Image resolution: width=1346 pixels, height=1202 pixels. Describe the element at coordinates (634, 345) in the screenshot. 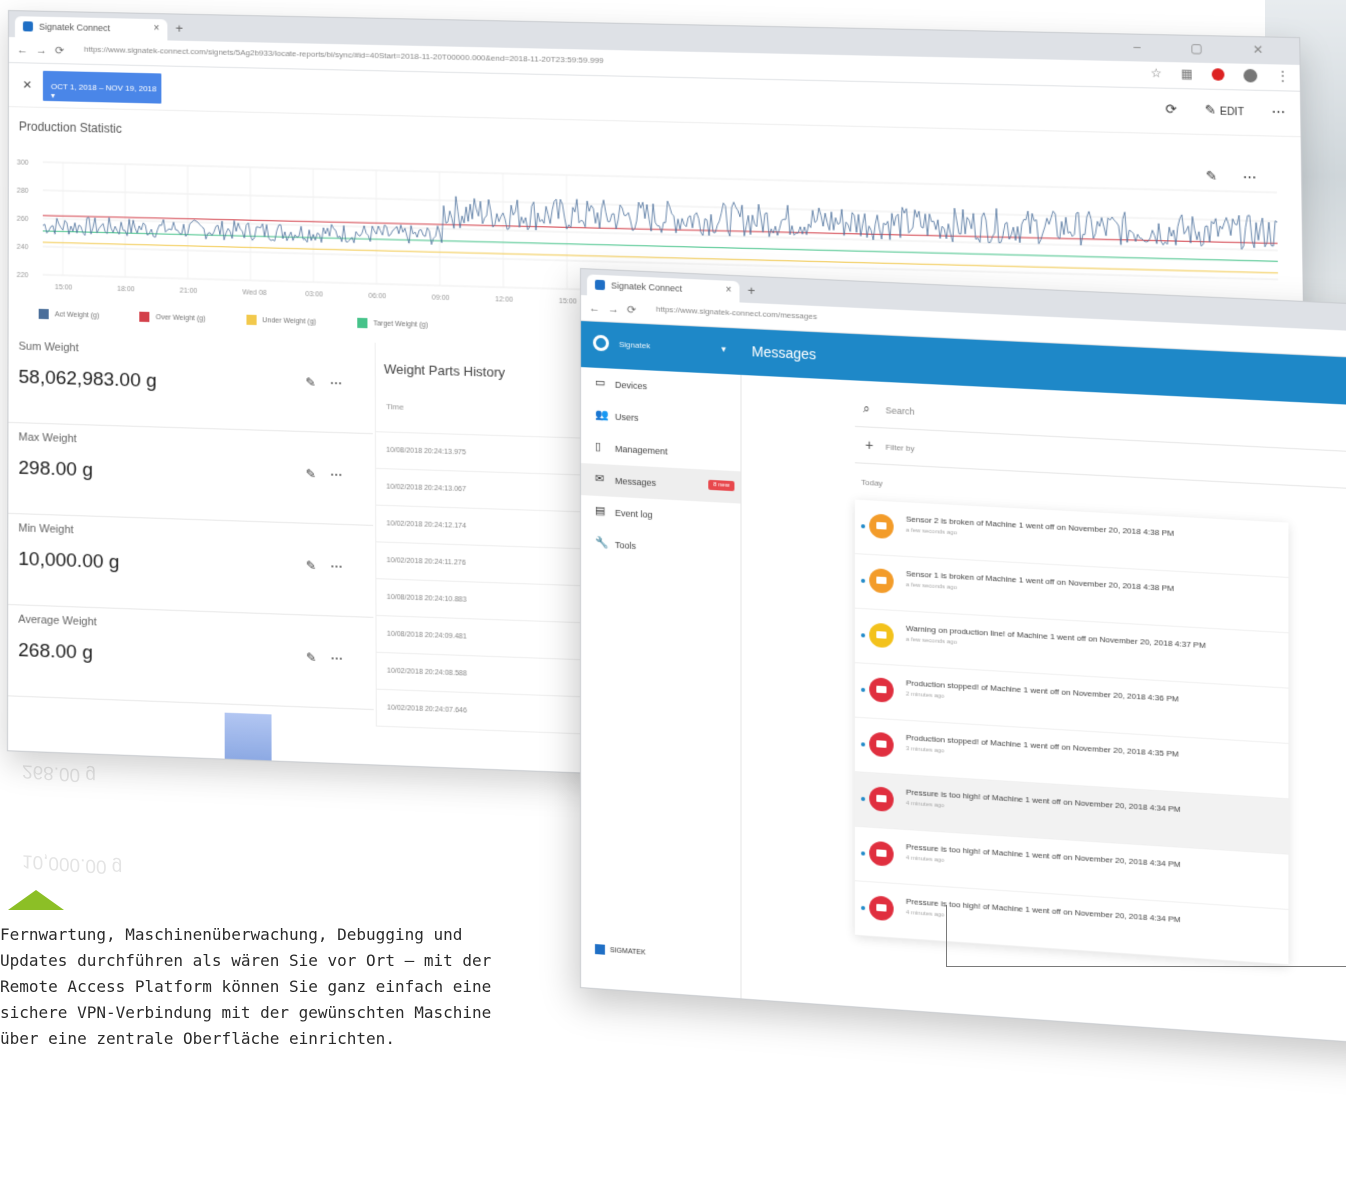

I see `account-name: Signatek` at that location.